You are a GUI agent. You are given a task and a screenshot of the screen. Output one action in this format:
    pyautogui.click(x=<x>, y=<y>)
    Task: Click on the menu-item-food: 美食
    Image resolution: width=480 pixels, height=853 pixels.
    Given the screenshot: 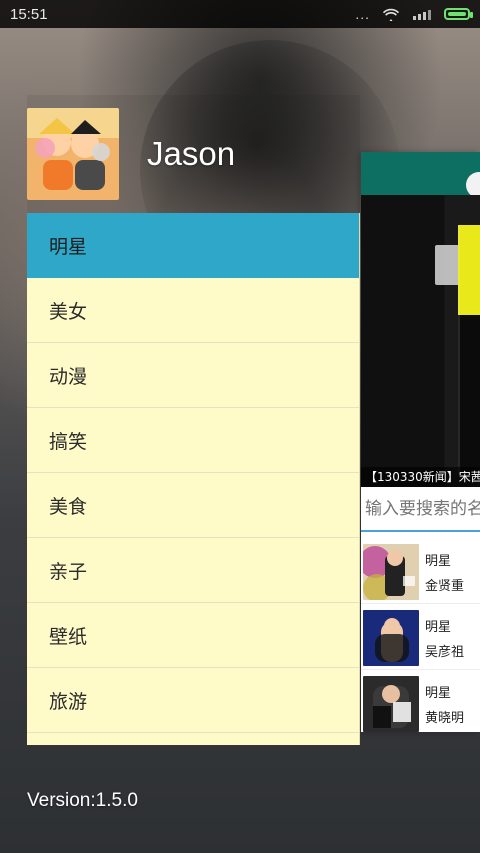 What is the action you would take?
    pyautogui.click(x=193, y=505)
    